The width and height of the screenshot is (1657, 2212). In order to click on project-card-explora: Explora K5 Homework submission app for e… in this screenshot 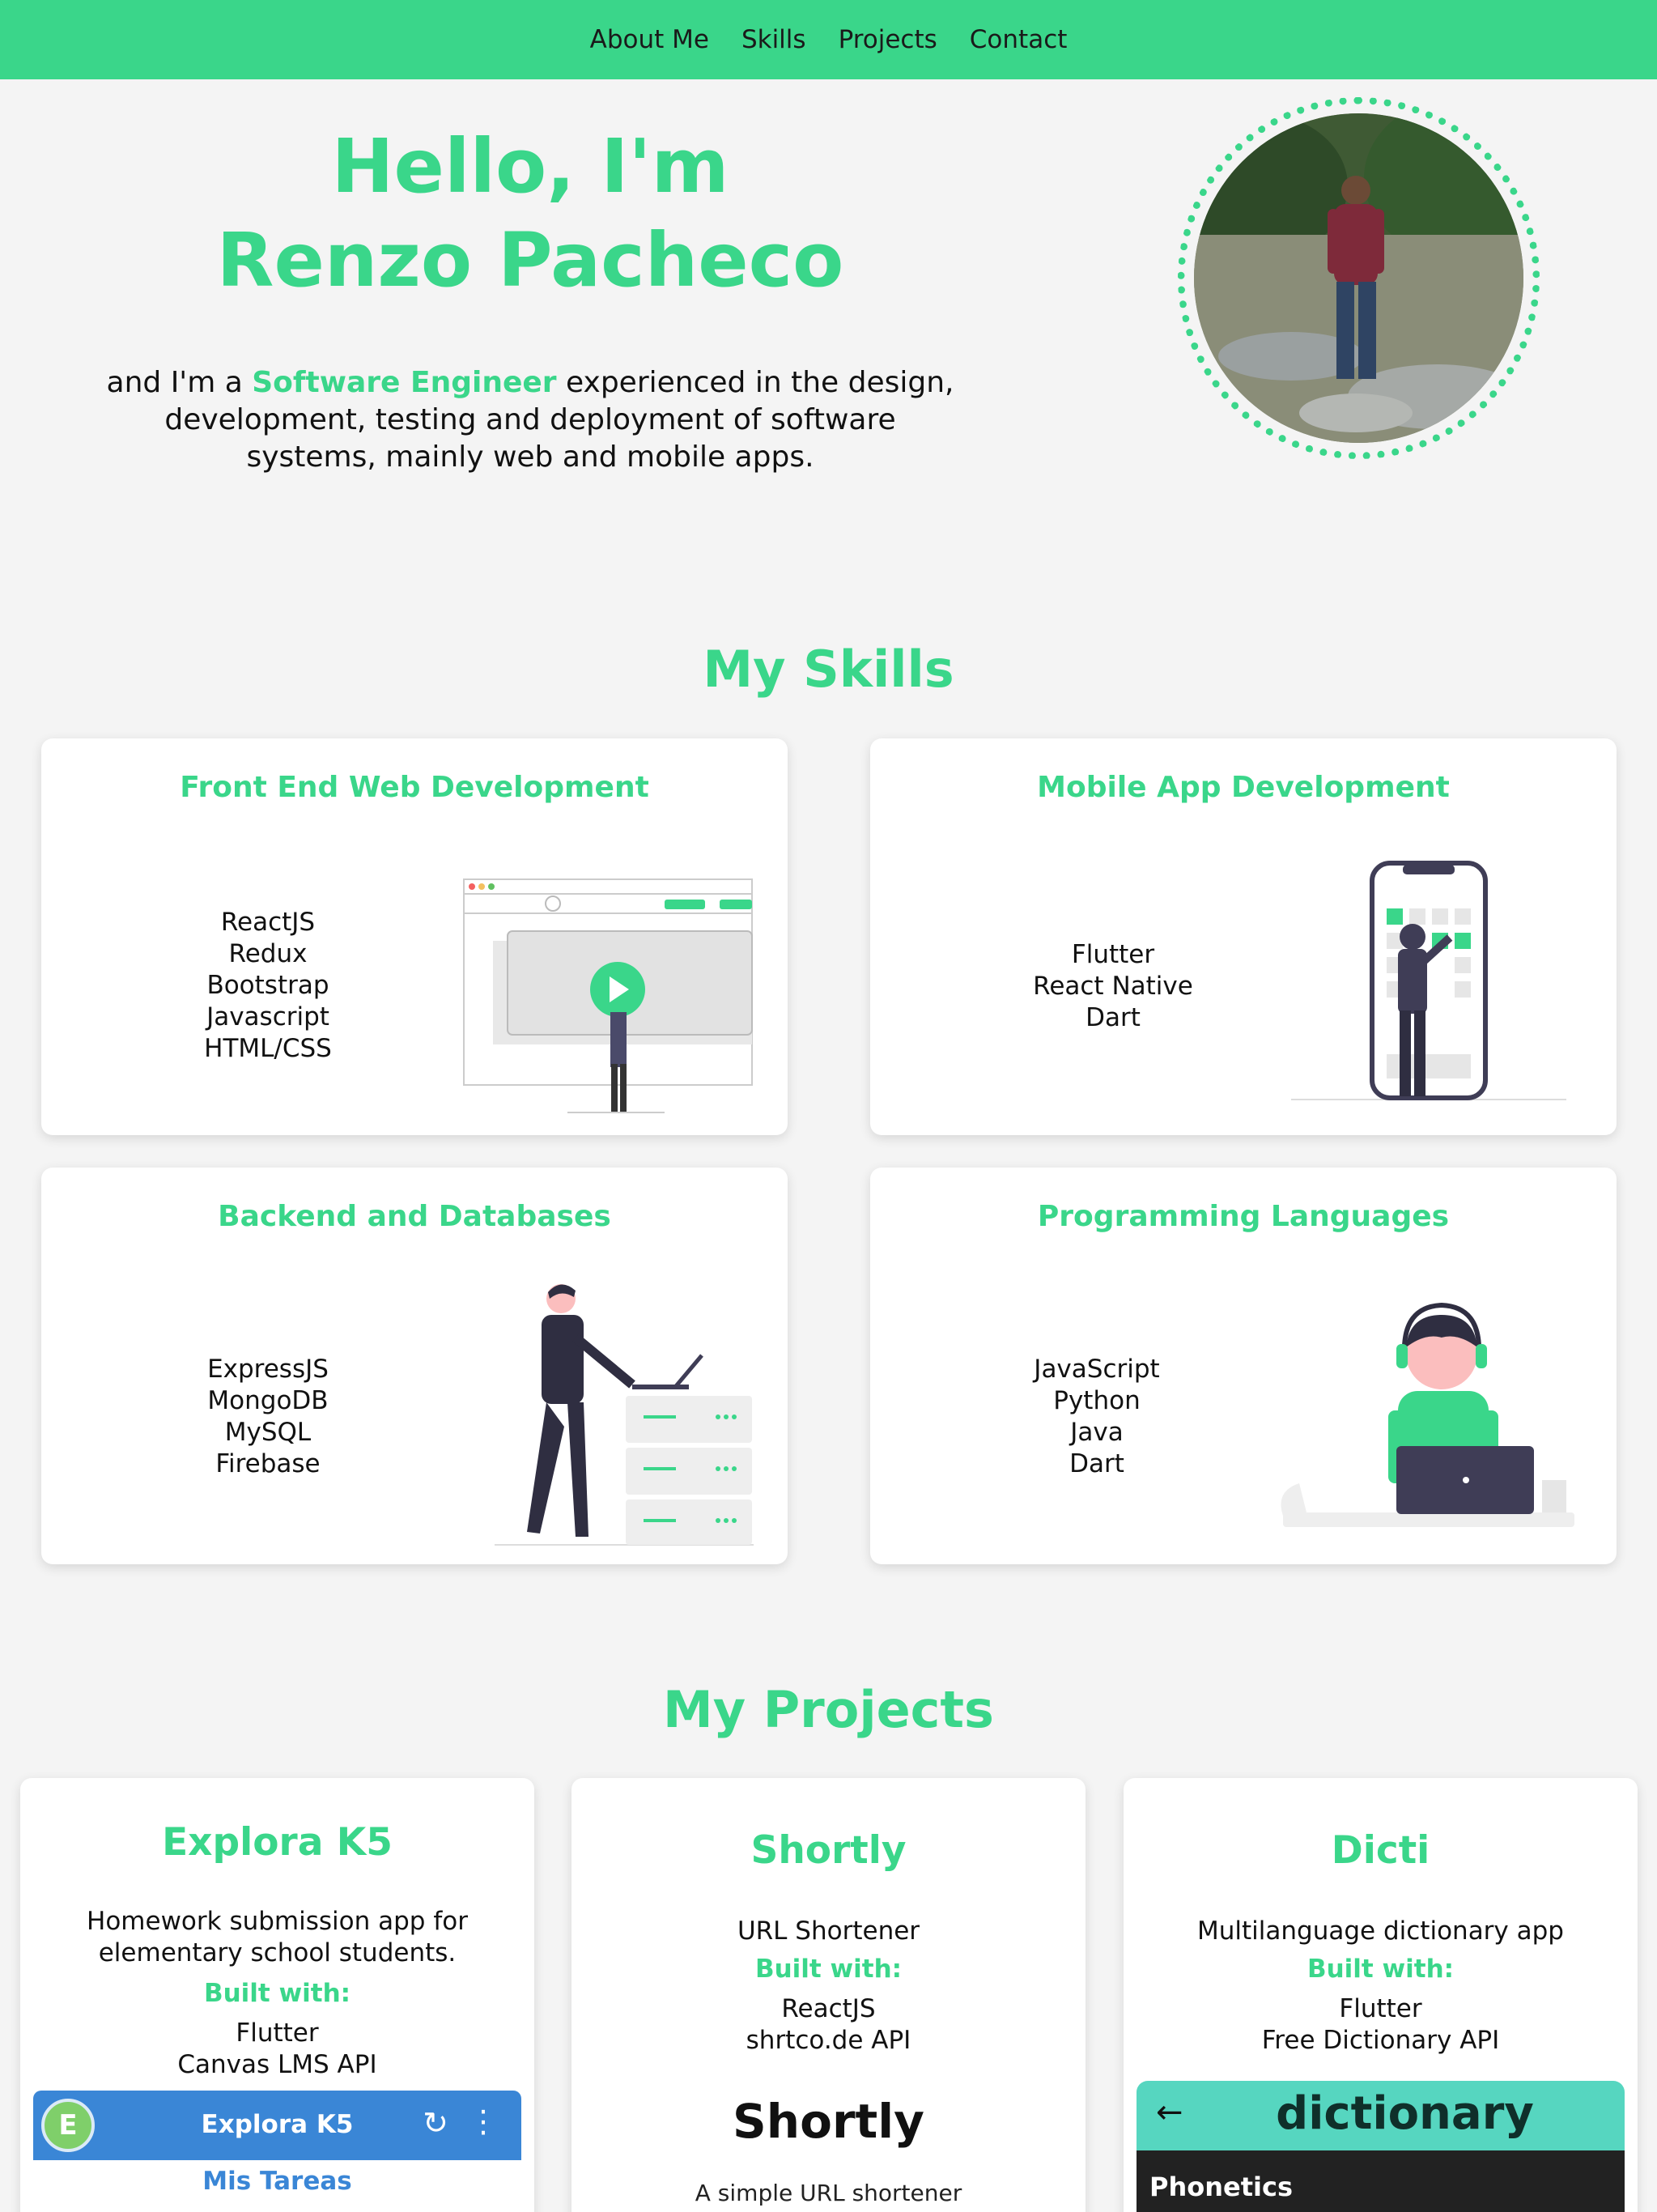, I will do `click(277, 1995)`.